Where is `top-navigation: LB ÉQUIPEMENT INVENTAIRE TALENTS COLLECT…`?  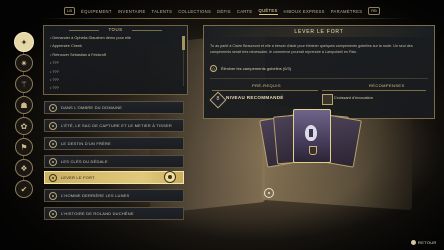 top-navigation: LB ÉQUIPEMENT INVENTAIRE TALENTS COLLECT… is located at coordinates (222, 11).